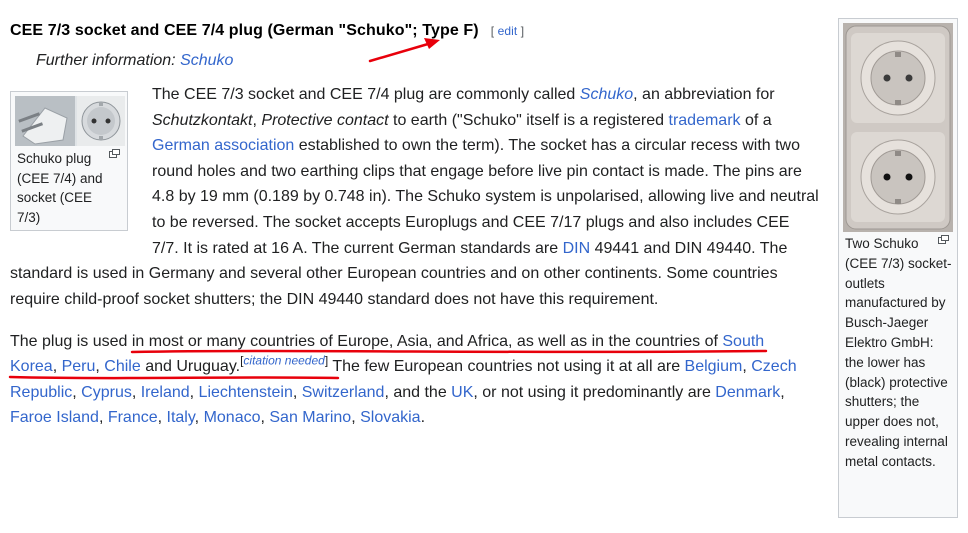  I want to click on edit-section: [ edit ], so click(507, 31).